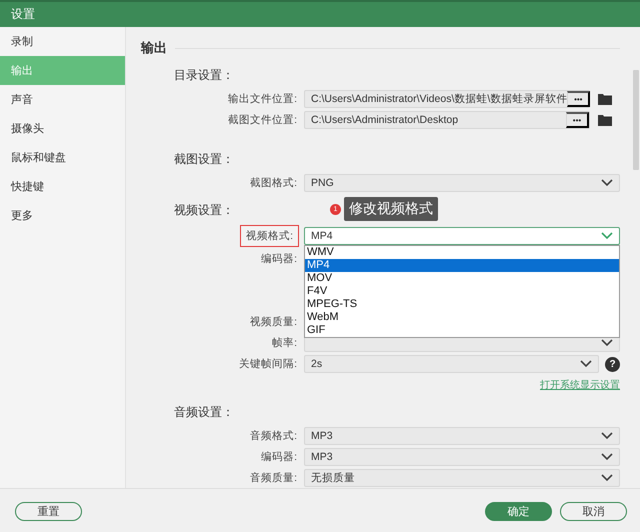  I want to click on dropdown-option: WebM, so click(462, 317).